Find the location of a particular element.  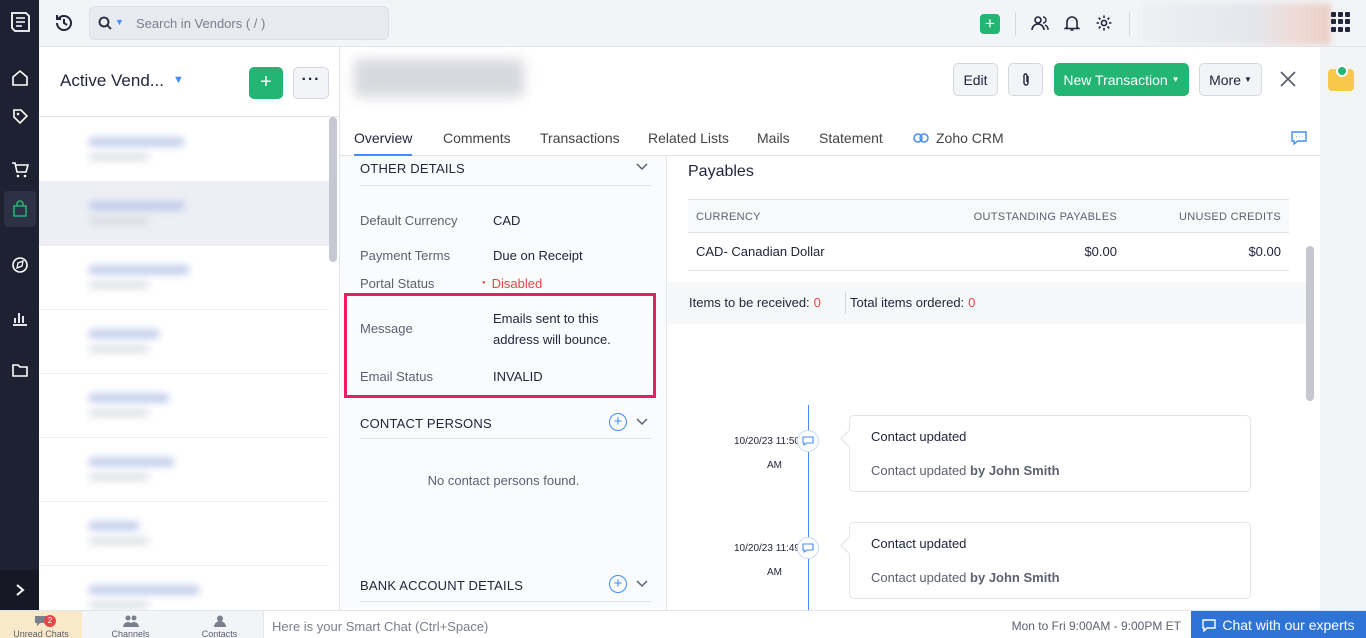

quick-create-button: + is located at coordinates (990, 24).